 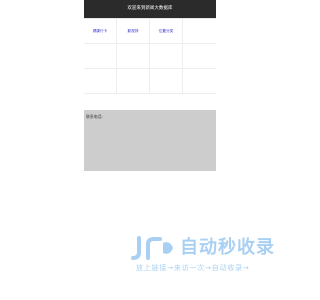 I want to click on jr-logo-icon, so click(x=152, y=248).